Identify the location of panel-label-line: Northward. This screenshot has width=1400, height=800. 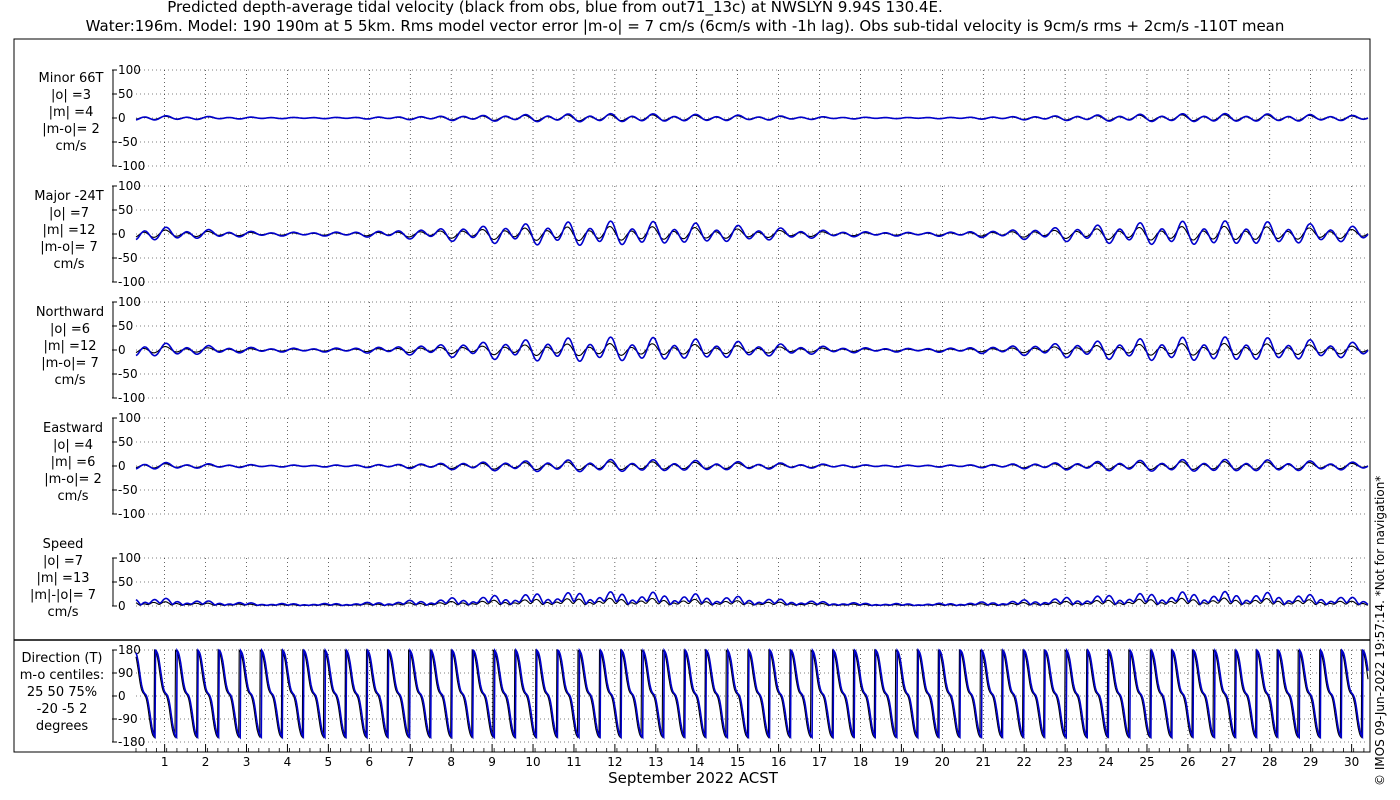
(70, 312).